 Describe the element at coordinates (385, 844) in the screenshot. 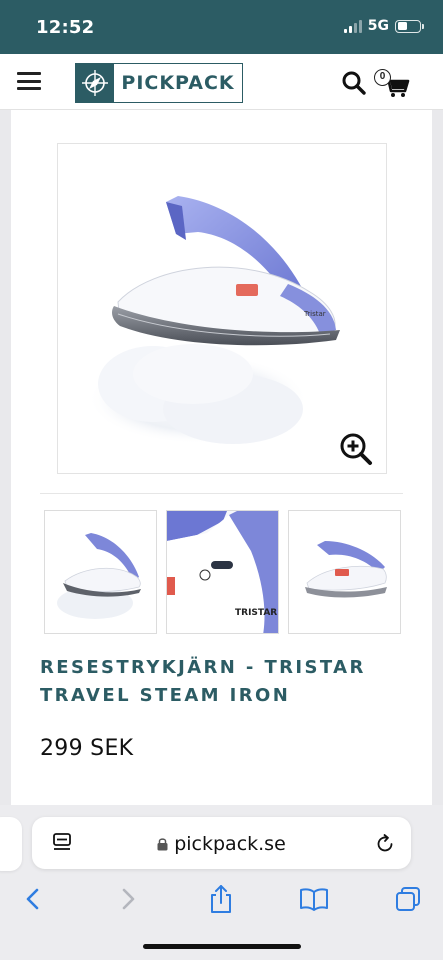

I see `reload-icon` at that location.